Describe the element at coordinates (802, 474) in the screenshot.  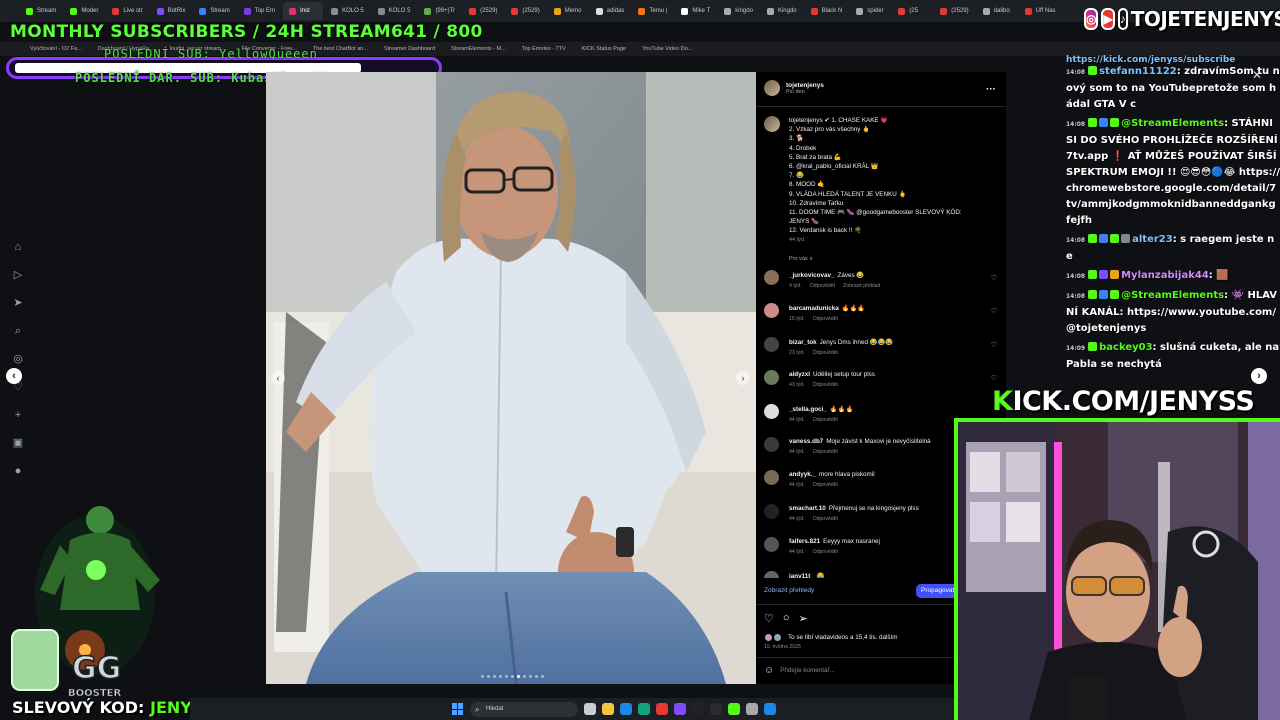
I see `comment-username: andyyk._` at that location.